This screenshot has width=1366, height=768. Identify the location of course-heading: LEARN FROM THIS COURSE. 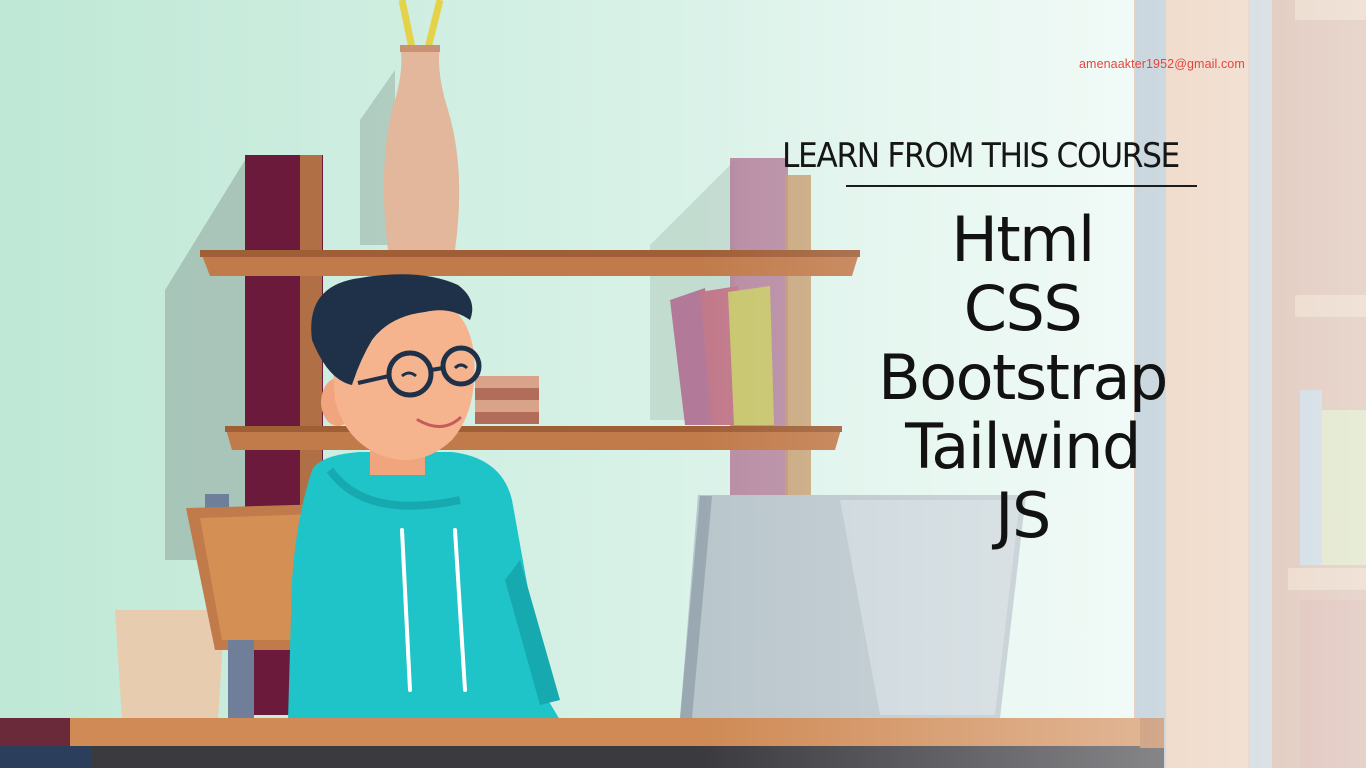
(981, 156).